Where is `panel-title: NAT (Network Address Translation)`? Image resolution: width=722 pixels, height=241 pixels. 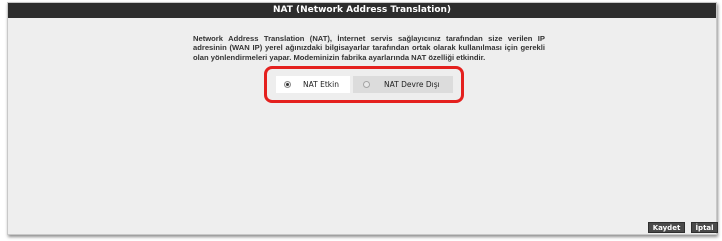
panel-title: NAT (Network Address Translation) is located at coordinates (362, 10).